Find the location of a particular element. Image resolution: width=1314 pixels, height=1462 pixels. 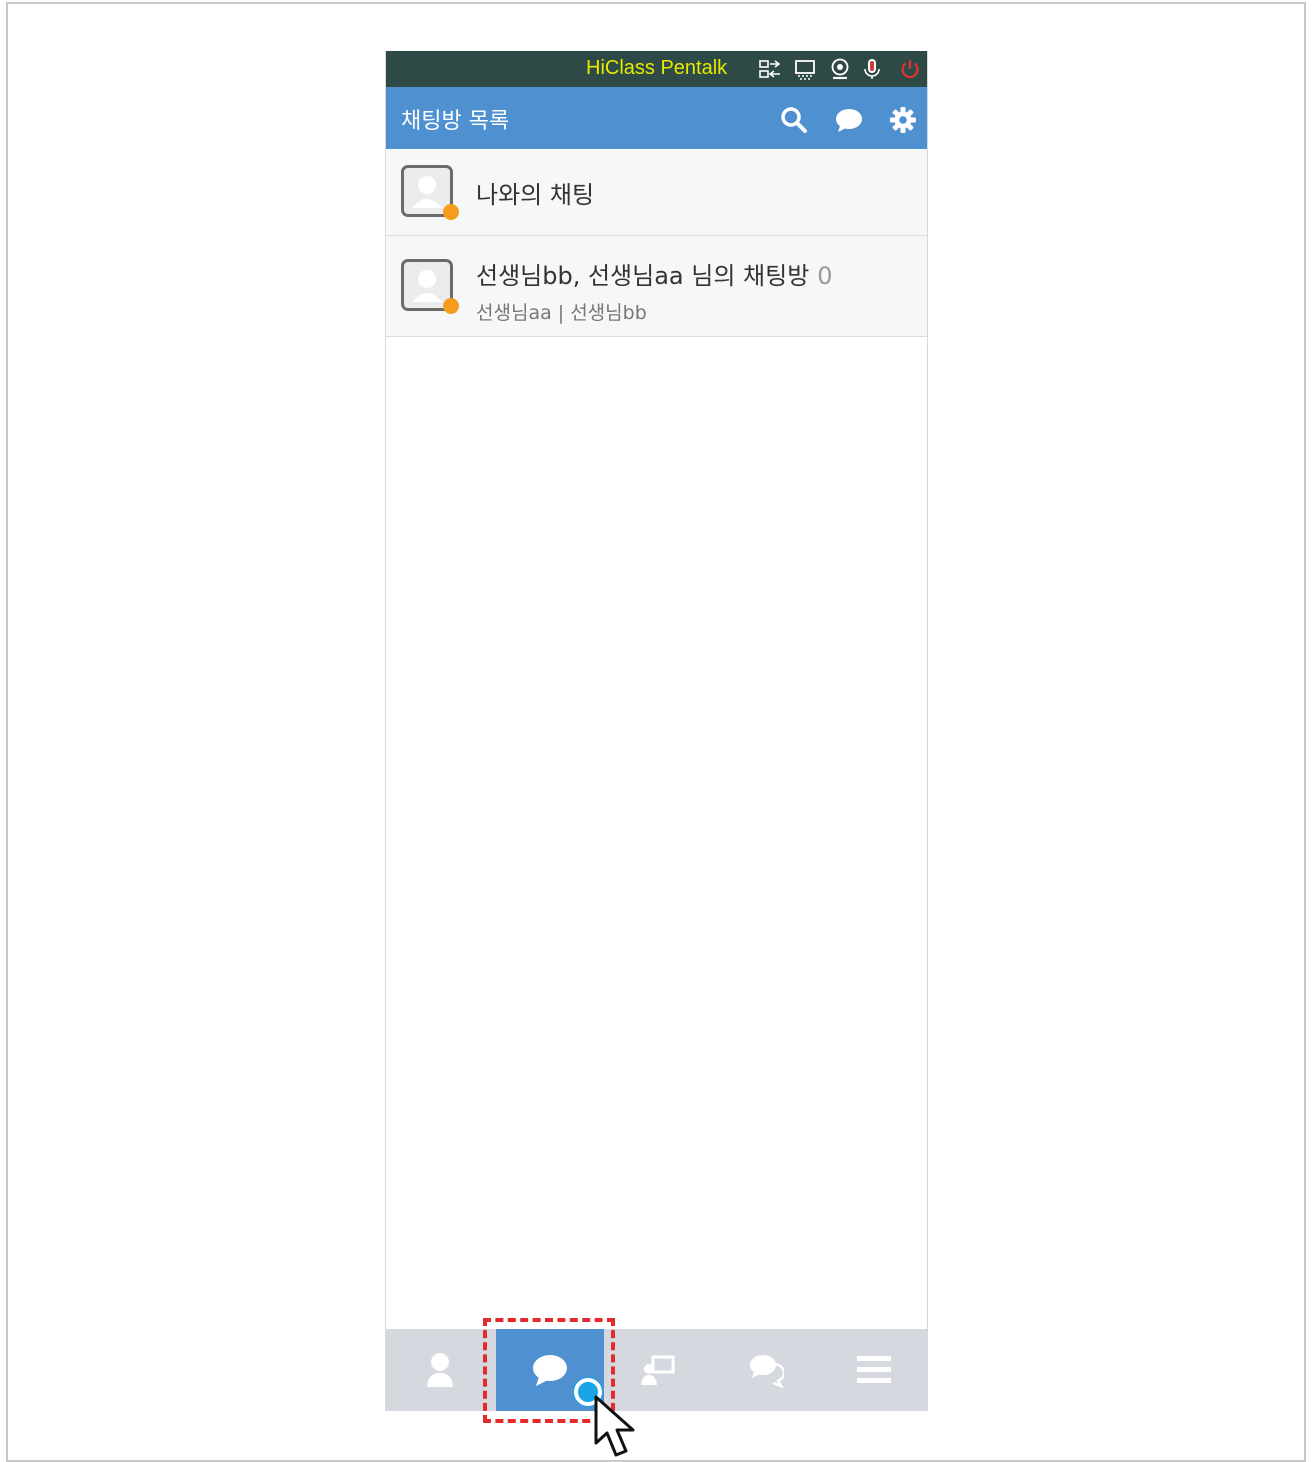

page-title: 채팅방 목록 is located at coordinates (455, 121).